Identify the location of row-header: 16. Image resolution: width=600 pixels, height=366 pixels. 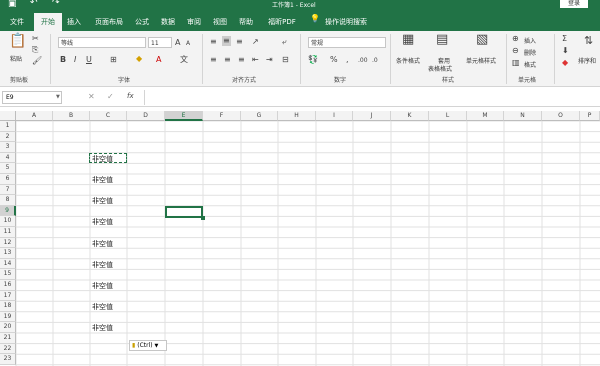
(8, 285).